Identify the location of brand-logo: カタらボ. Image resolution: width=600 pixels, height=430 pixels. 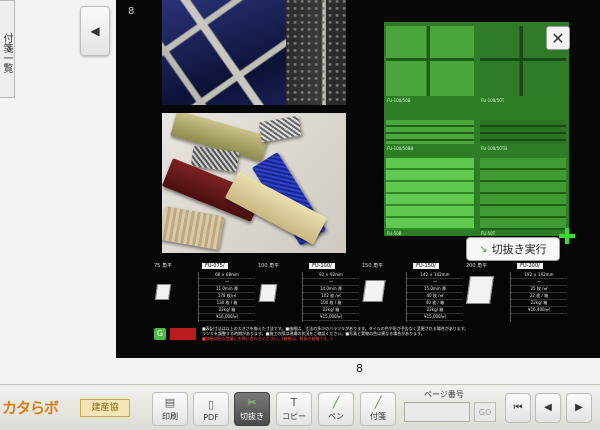
(30, 408).